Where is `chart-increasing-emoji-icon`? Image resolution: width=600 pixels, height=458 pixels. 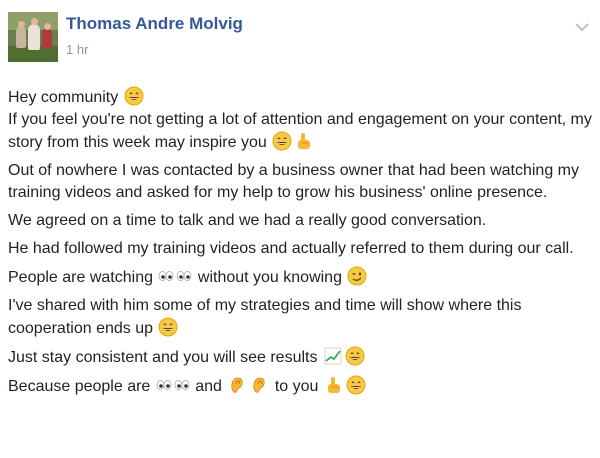
chart-increasing-emoji-icon is located at coordinates (333, 356).